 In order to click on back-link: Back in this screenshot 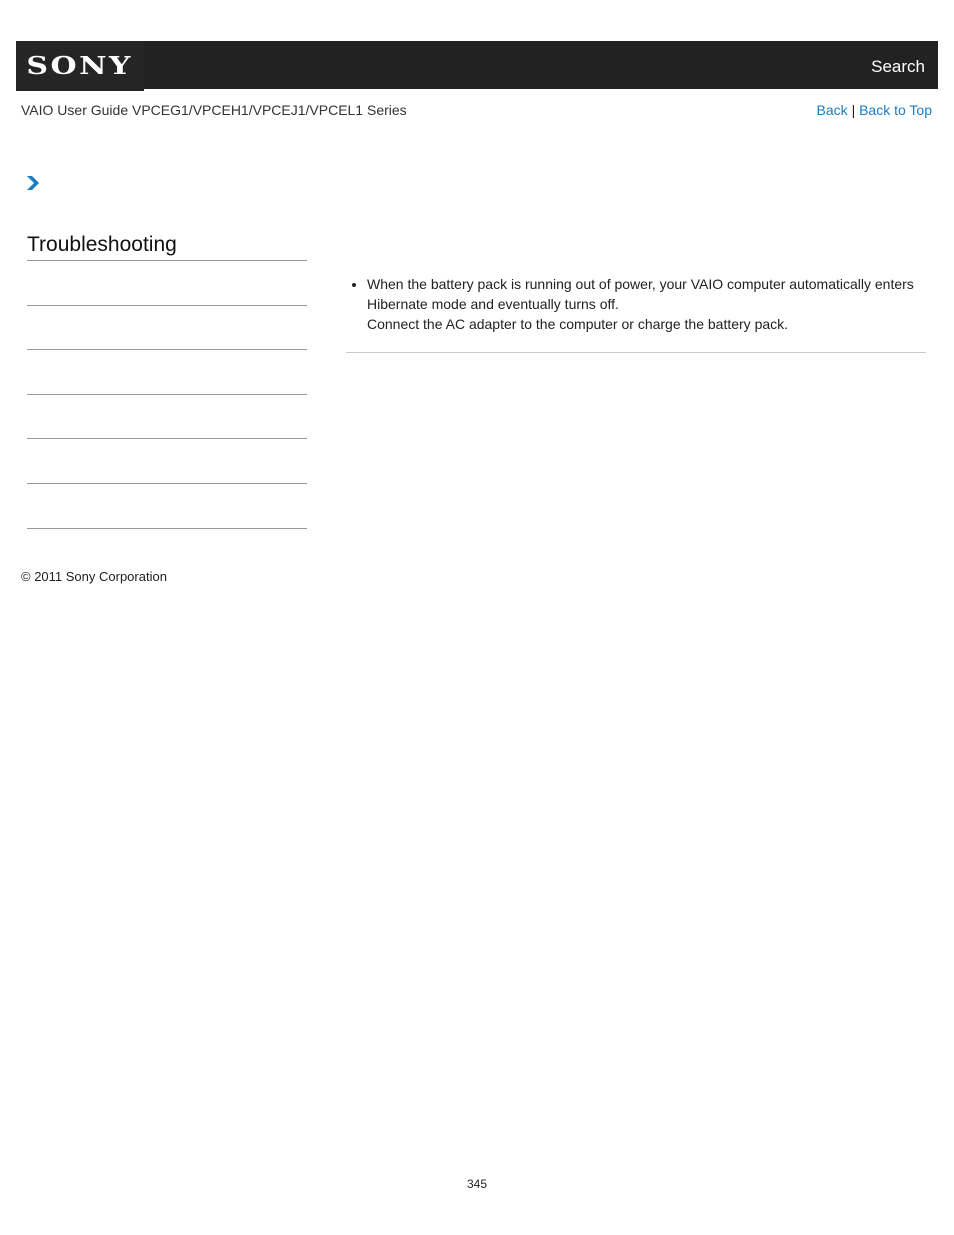, I will do `click(832, 110)`.